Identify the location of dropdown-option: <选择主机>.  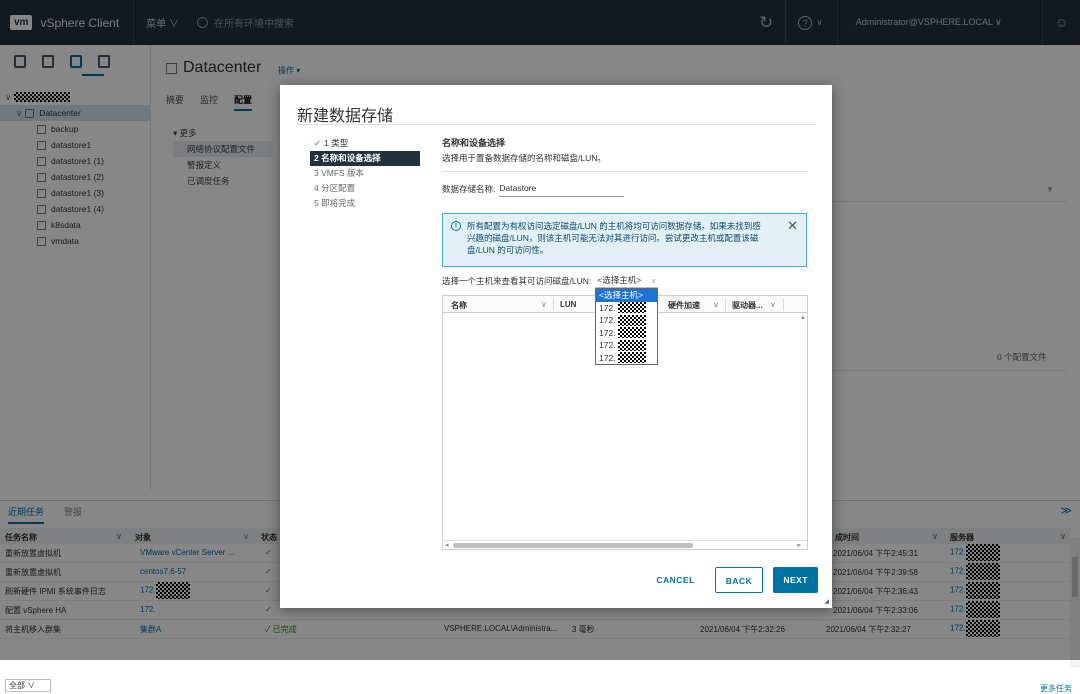
(626, 295).